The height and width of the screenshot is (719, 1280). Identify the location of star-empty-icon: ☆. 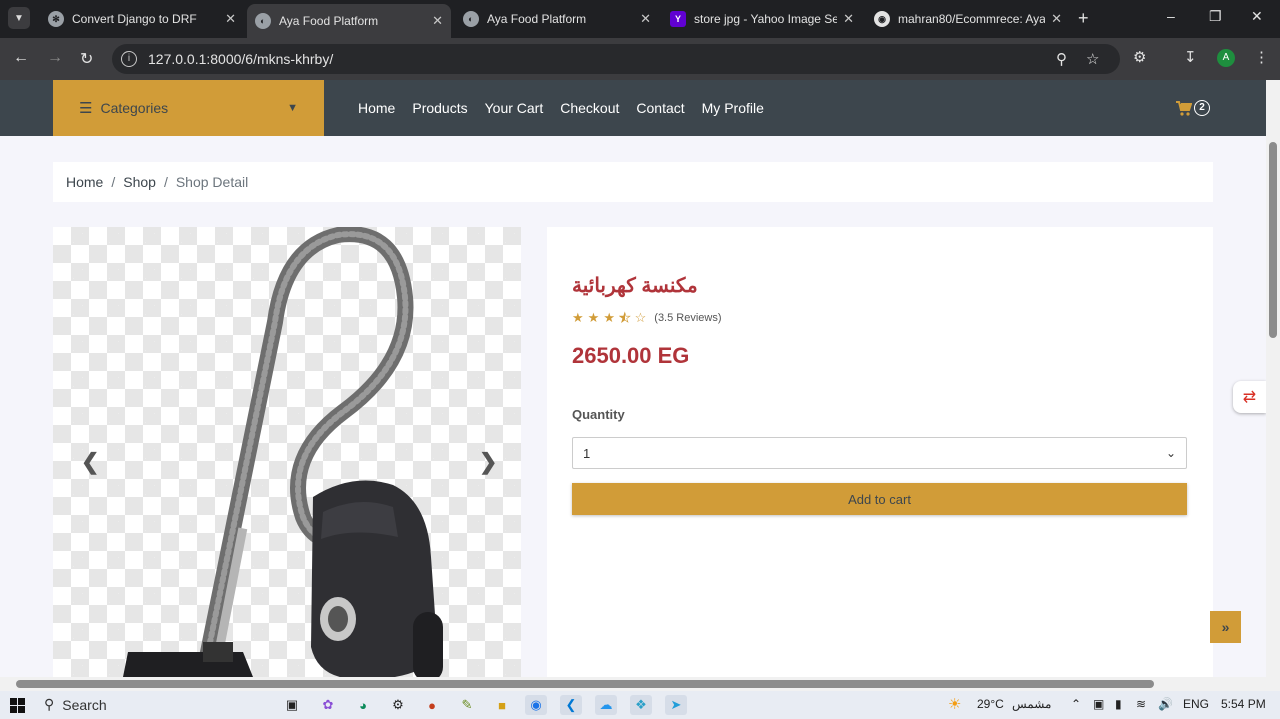
(640, 317).